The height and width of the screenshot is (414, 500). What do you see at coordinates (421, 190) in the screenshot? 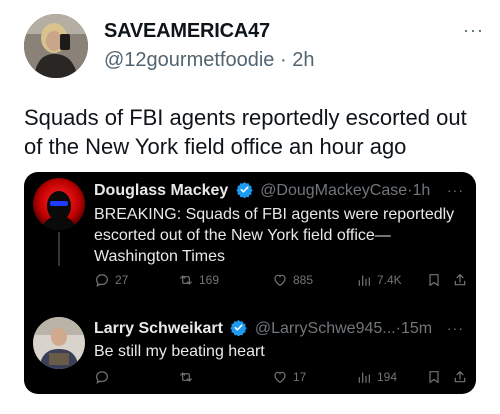
I see `tweet-time: 1h` at bounding box center [421, 190].